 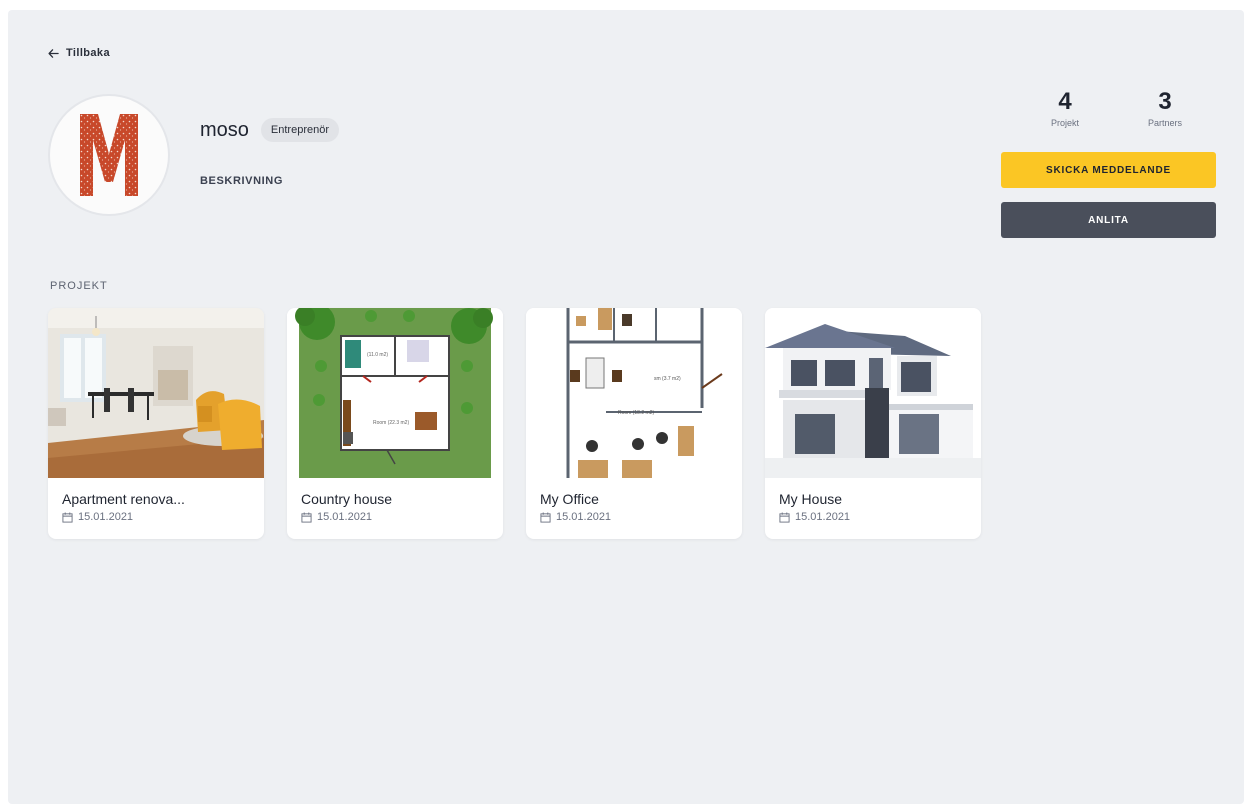 What do you see at coordinates (156, 393) in the screenshot?
I see `project-thumbnail-apartment` at bounding box center [156, 393].